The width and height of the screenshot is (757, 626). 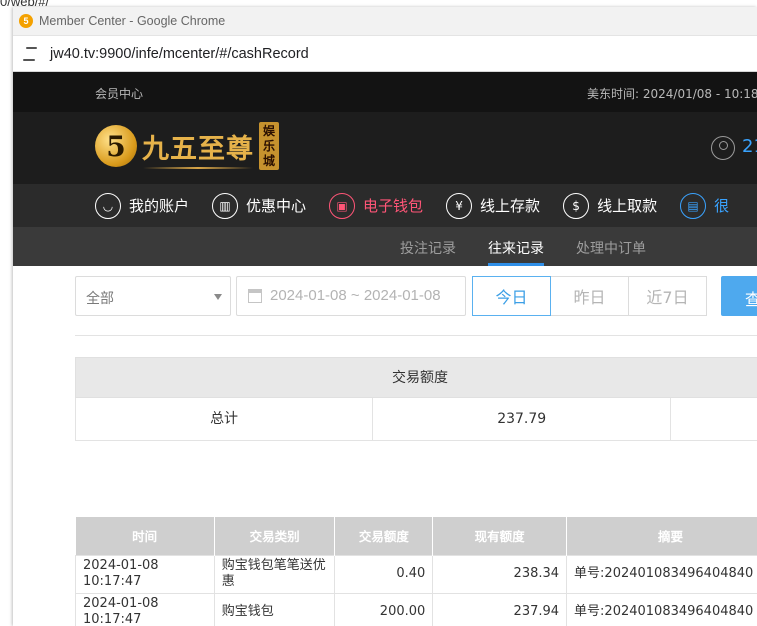 What do you see at coordinates (723, 148) in the screenshot?
I see `user-avatar-icon` at bounding box center [723, 148].